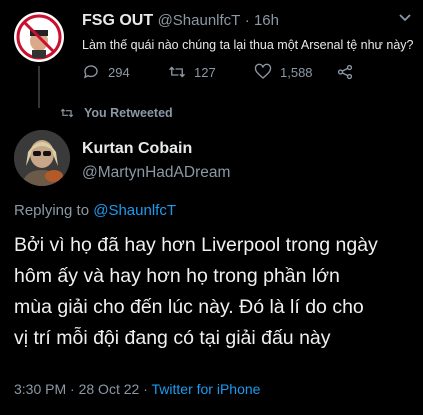  I want to click on author-display-name: Kurtan Cobain, so click(137, 149).